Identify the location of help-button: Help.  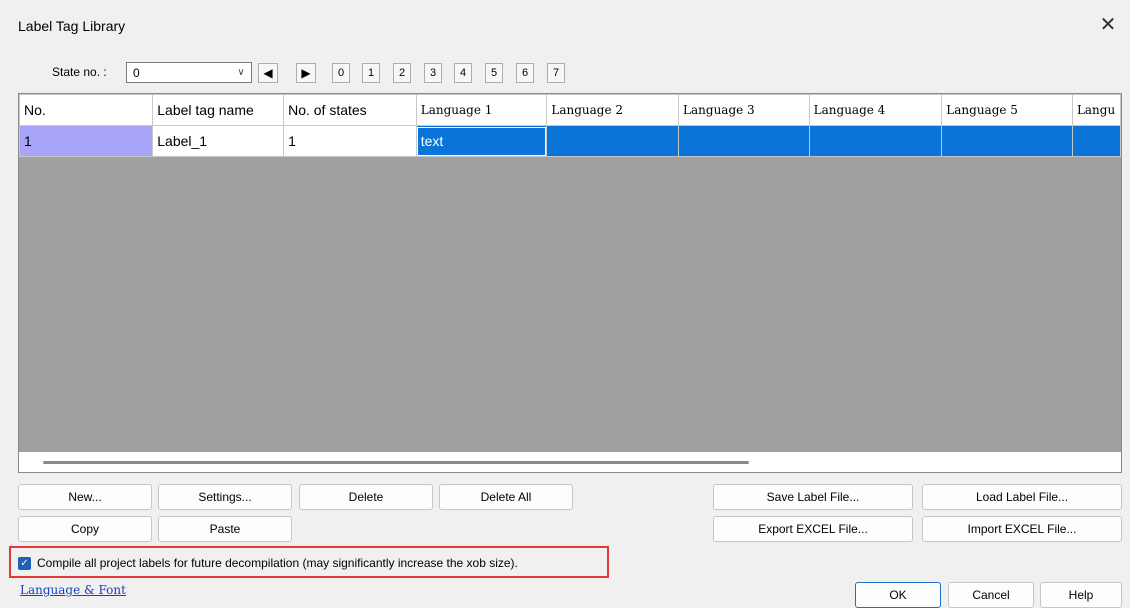
(1081, 595).